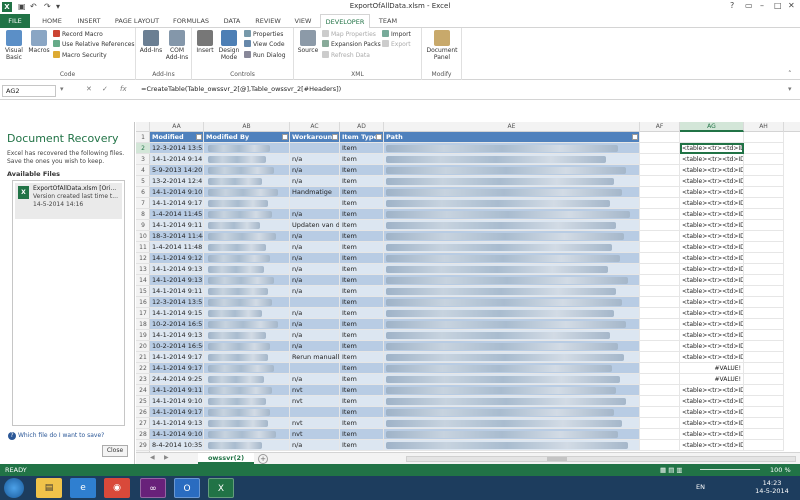 This screenshot has height=500, width=800. I want to click on row-header: 8, so click(143, 214).